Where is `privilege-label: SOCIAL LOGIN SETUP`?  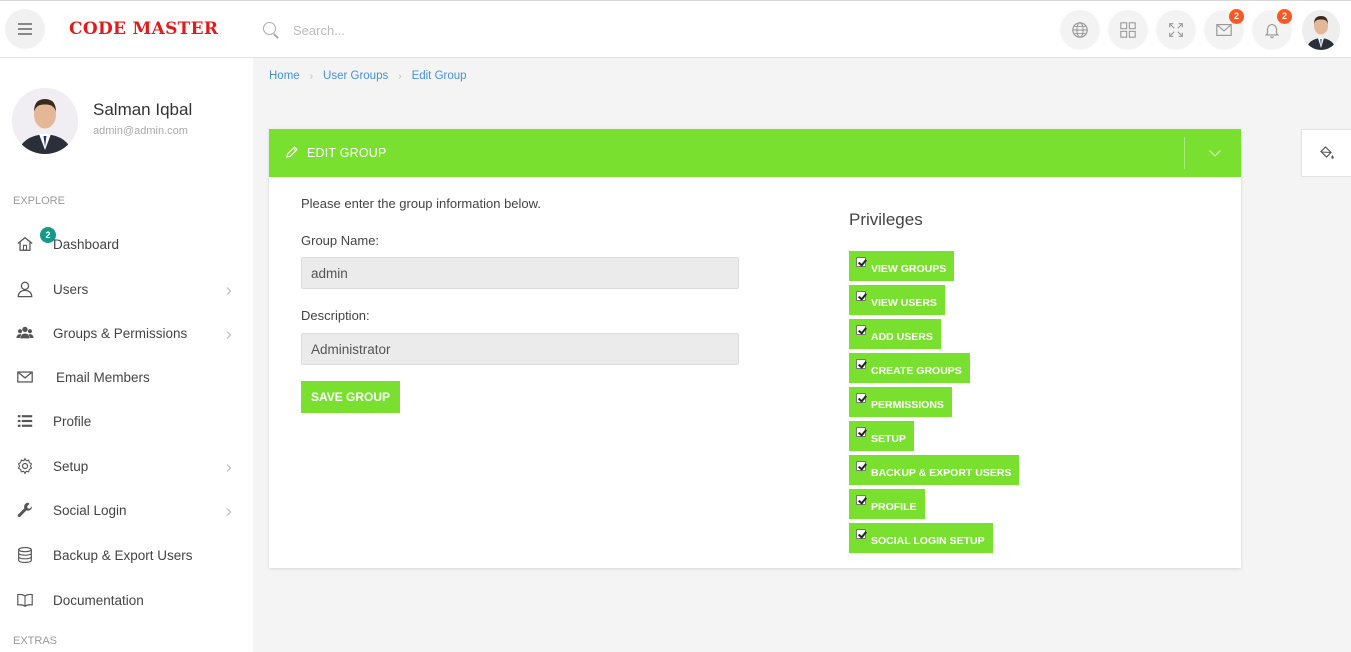
privilege-label: SOCIAL LOGIN SETUP is located at coordinates (928, 541).